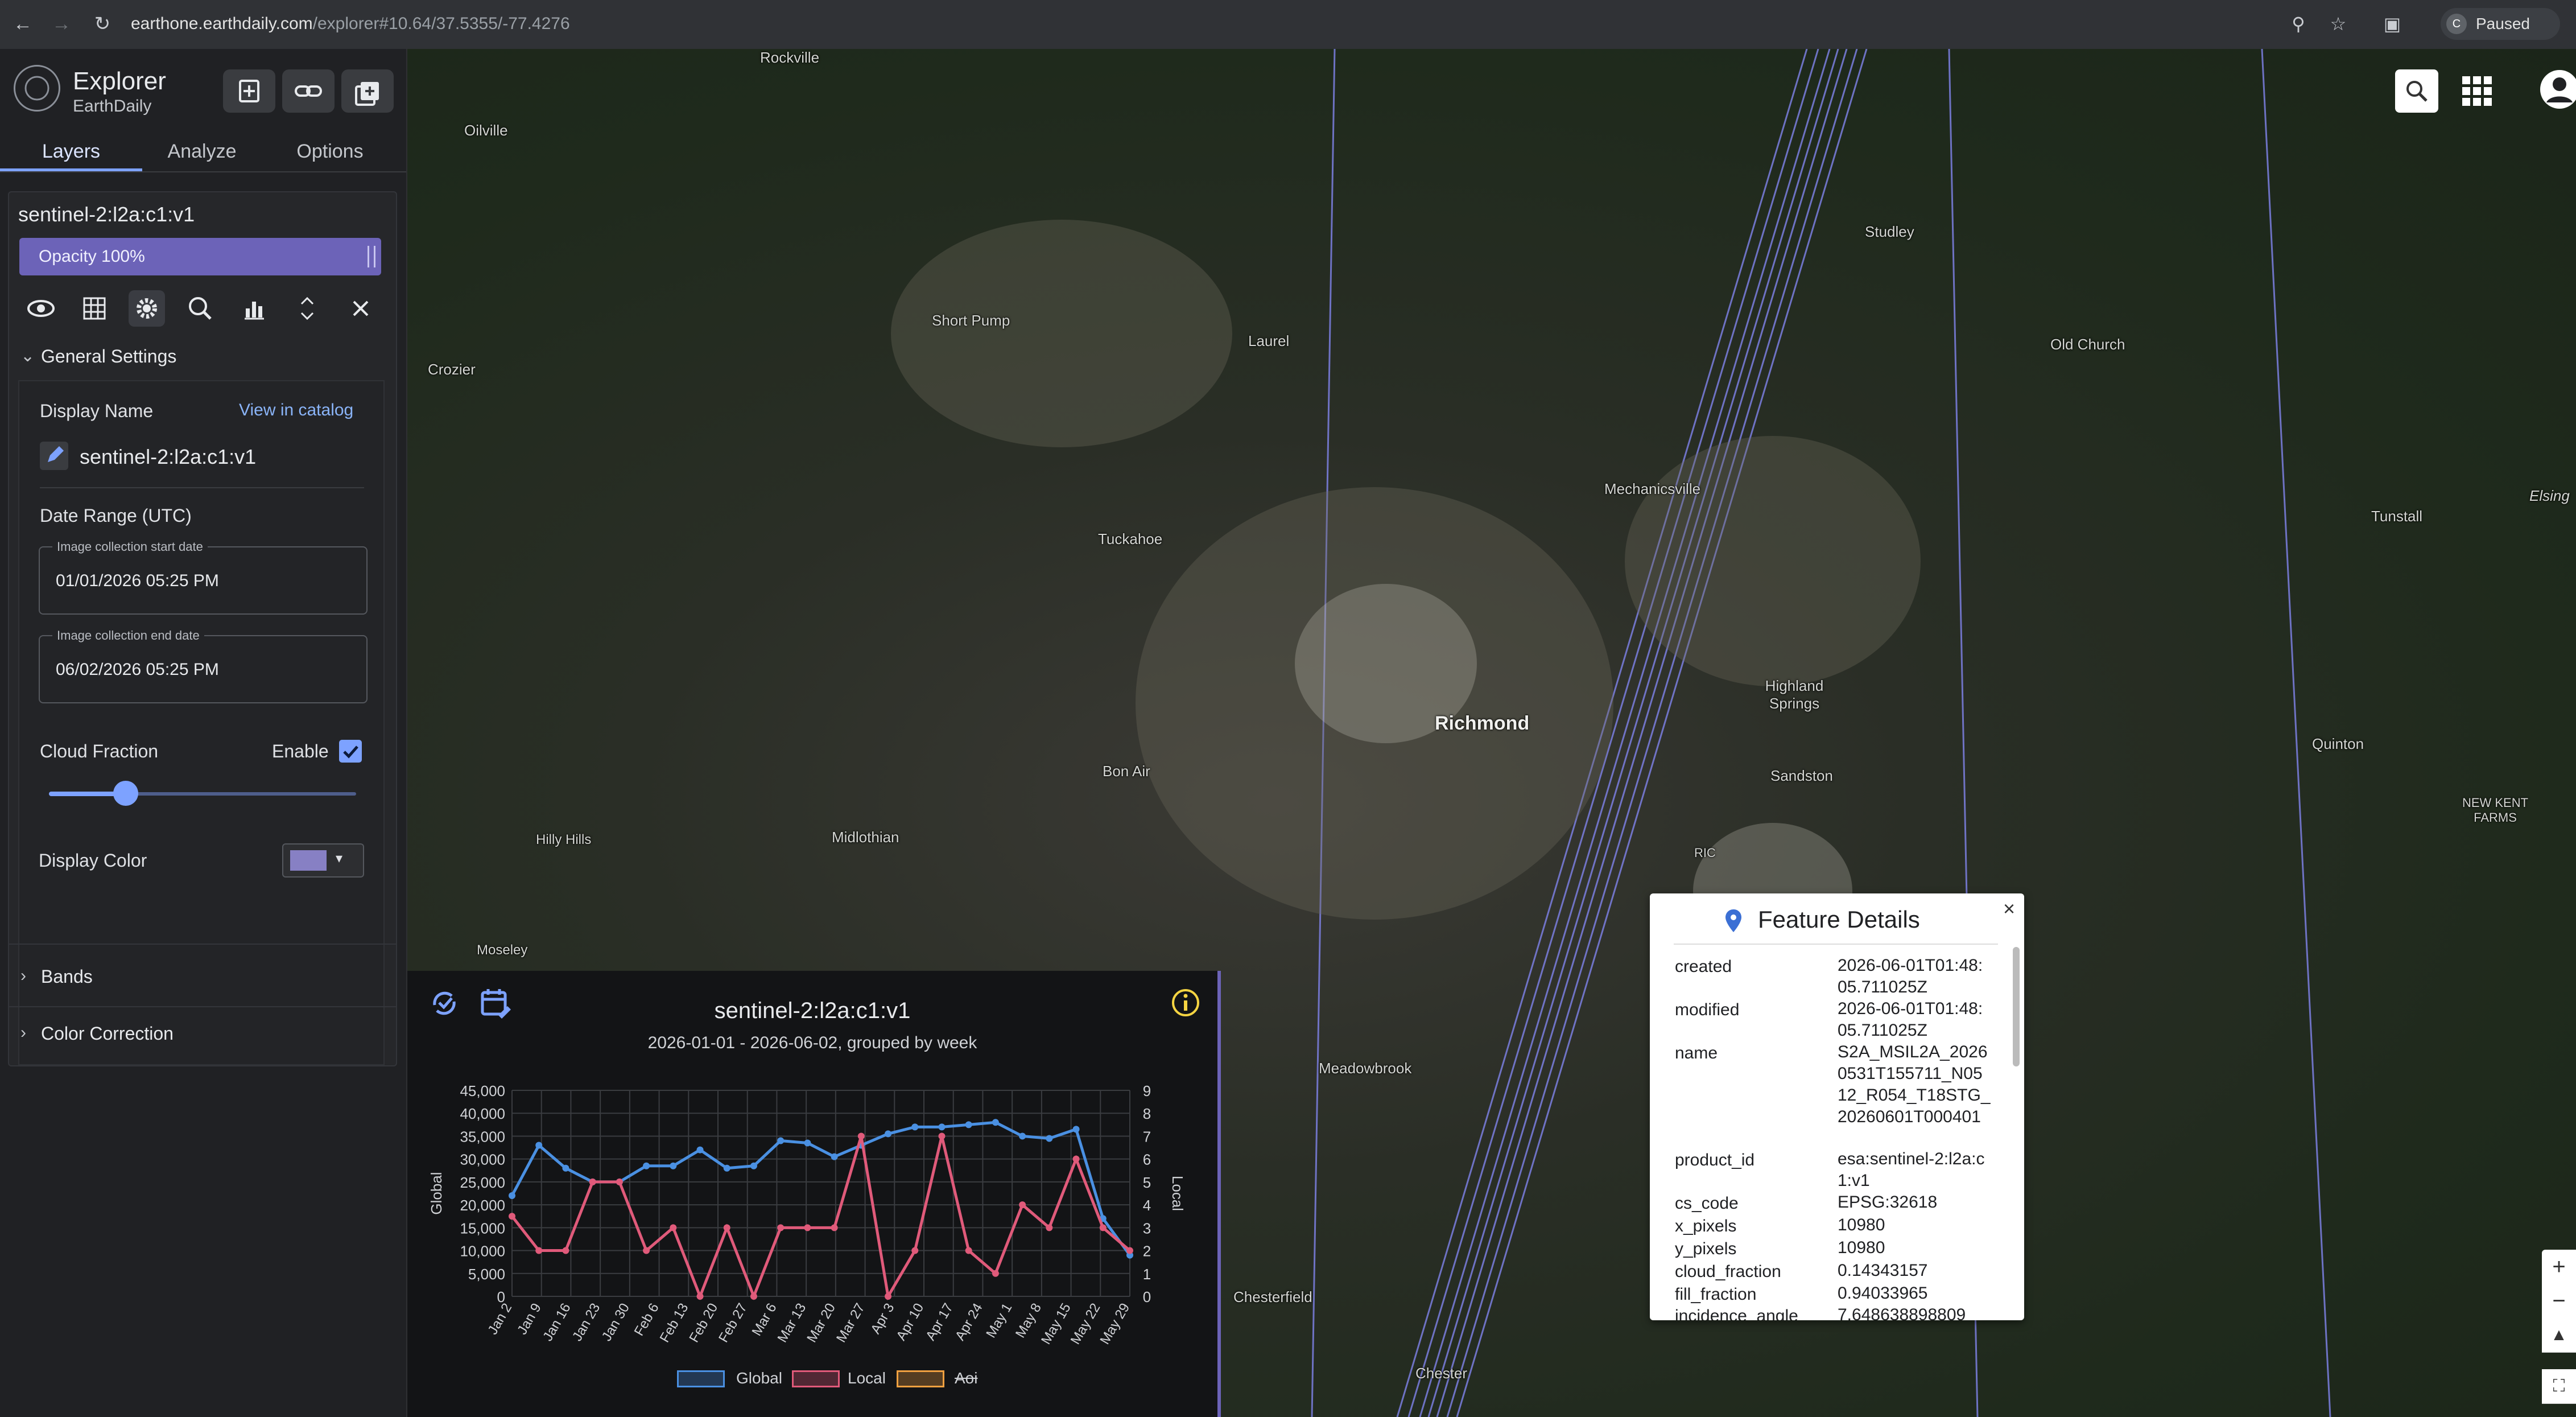 Image resolution: width=2576 pixels, height=1417 pixels. I want to click on legend-label-local: Local, so click(867, 1378).